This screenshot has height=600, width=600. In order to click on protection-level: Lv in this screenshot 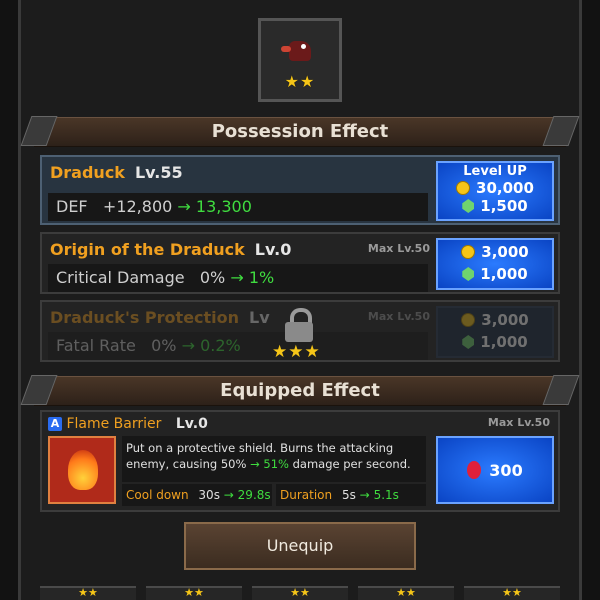, I will do `click(259, 317)`.